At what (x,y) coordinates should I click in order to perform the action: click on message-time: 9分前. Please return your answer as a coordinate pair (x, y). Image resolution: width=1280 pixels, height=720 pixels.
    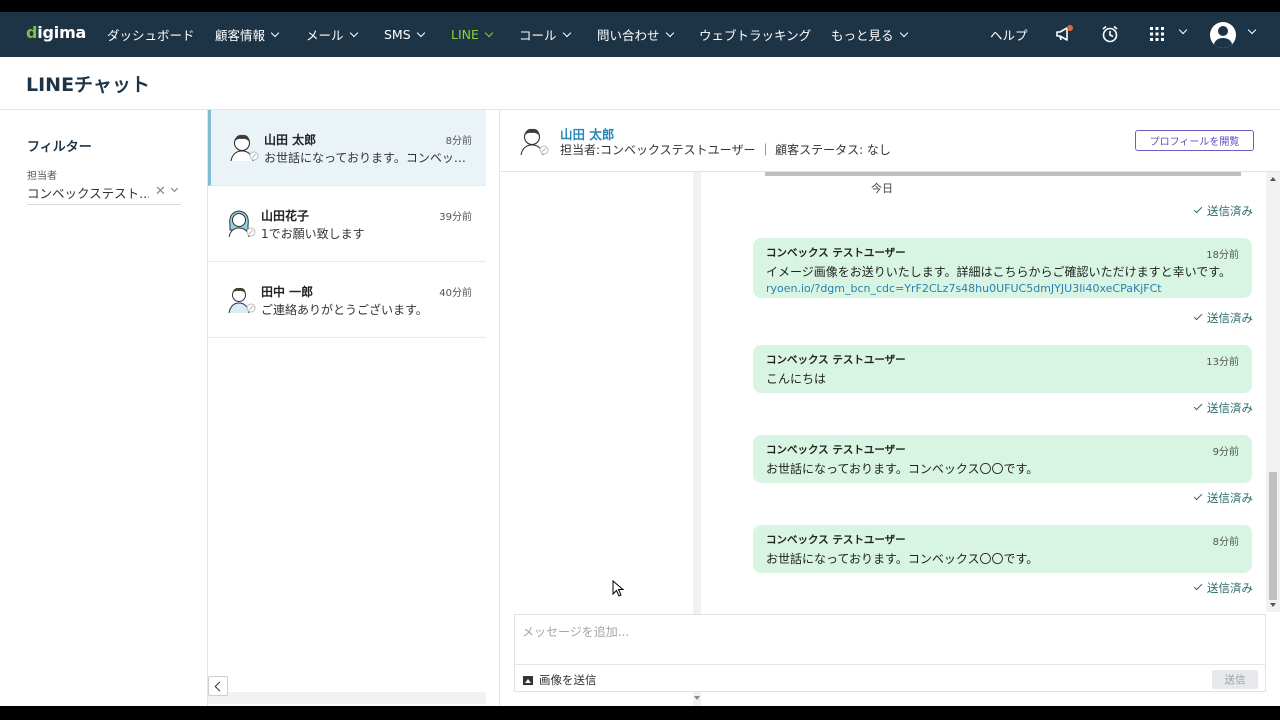
    Looking at the image, I should click on (1225, 452).